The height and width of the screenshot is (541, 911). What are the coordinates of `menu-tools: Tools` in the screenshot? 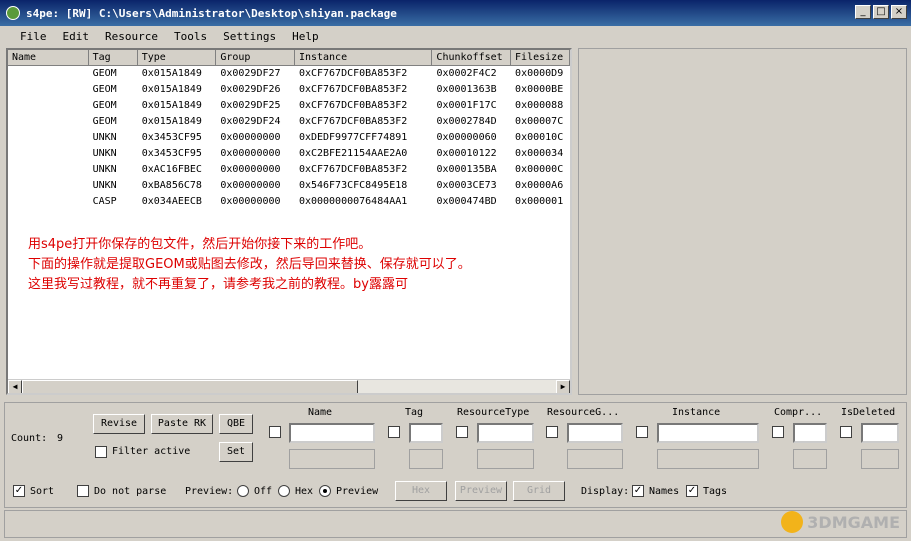 It's located at (190, 36).